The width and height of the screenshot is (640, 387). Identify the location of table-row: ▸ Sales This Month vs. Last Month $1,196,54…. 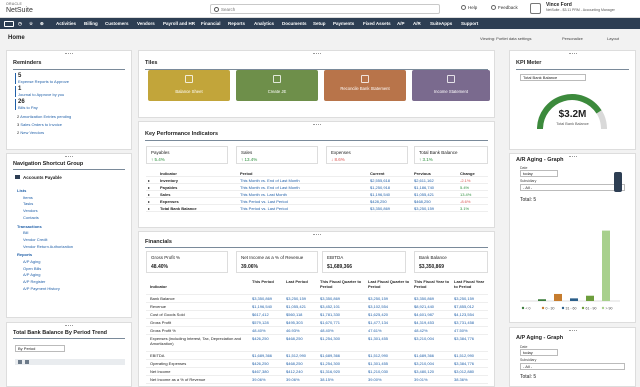
(317, 194).